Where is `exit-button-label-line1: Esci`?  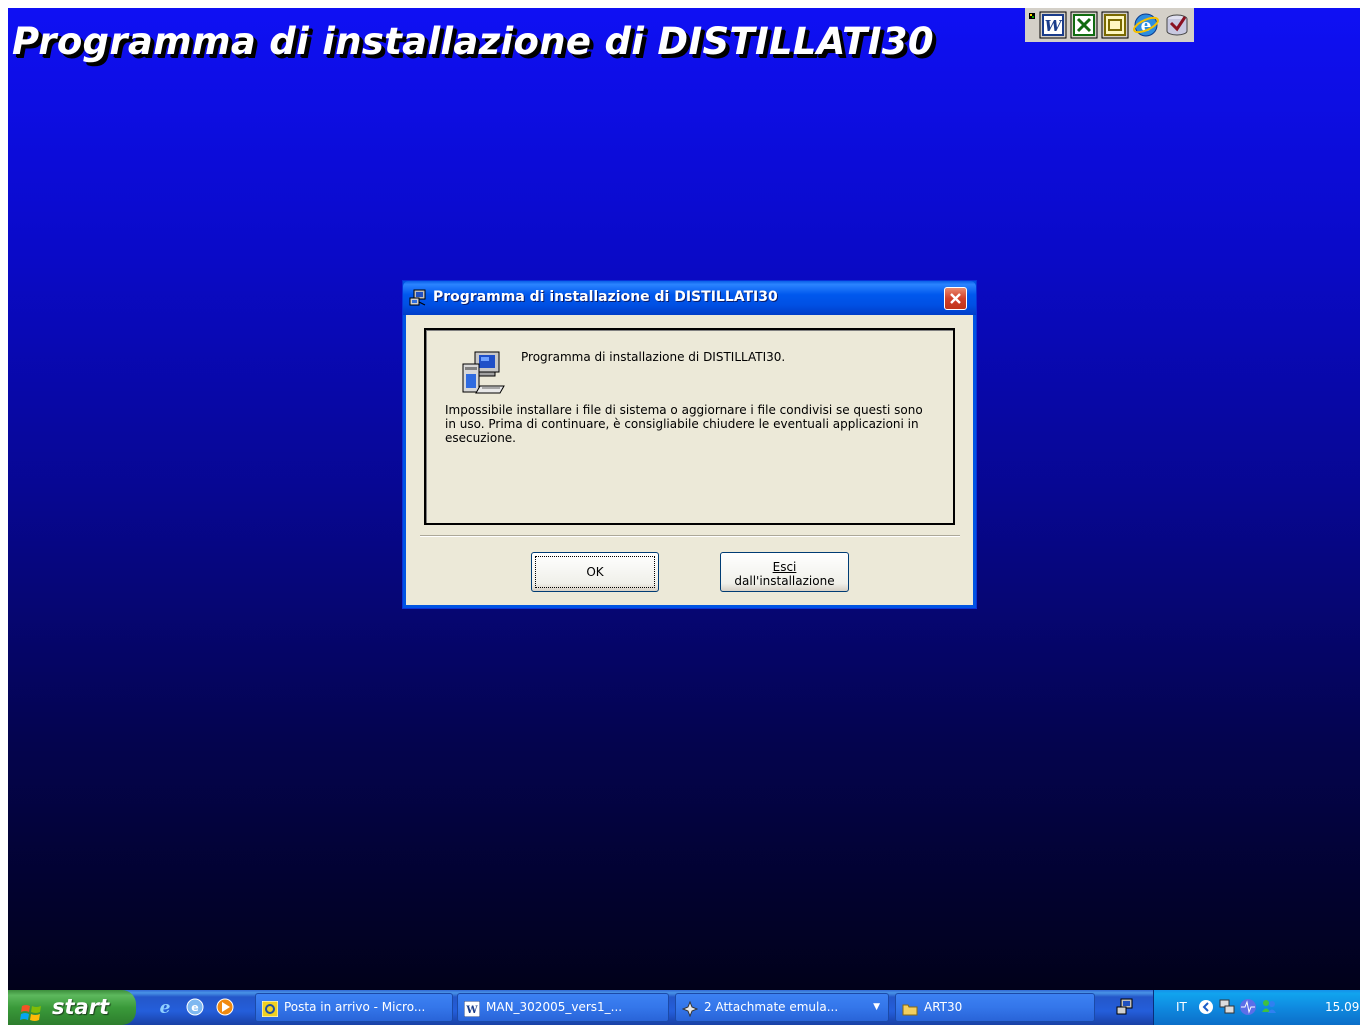 exit-button-label-line1: Esci is located at coordinates (784, 567).